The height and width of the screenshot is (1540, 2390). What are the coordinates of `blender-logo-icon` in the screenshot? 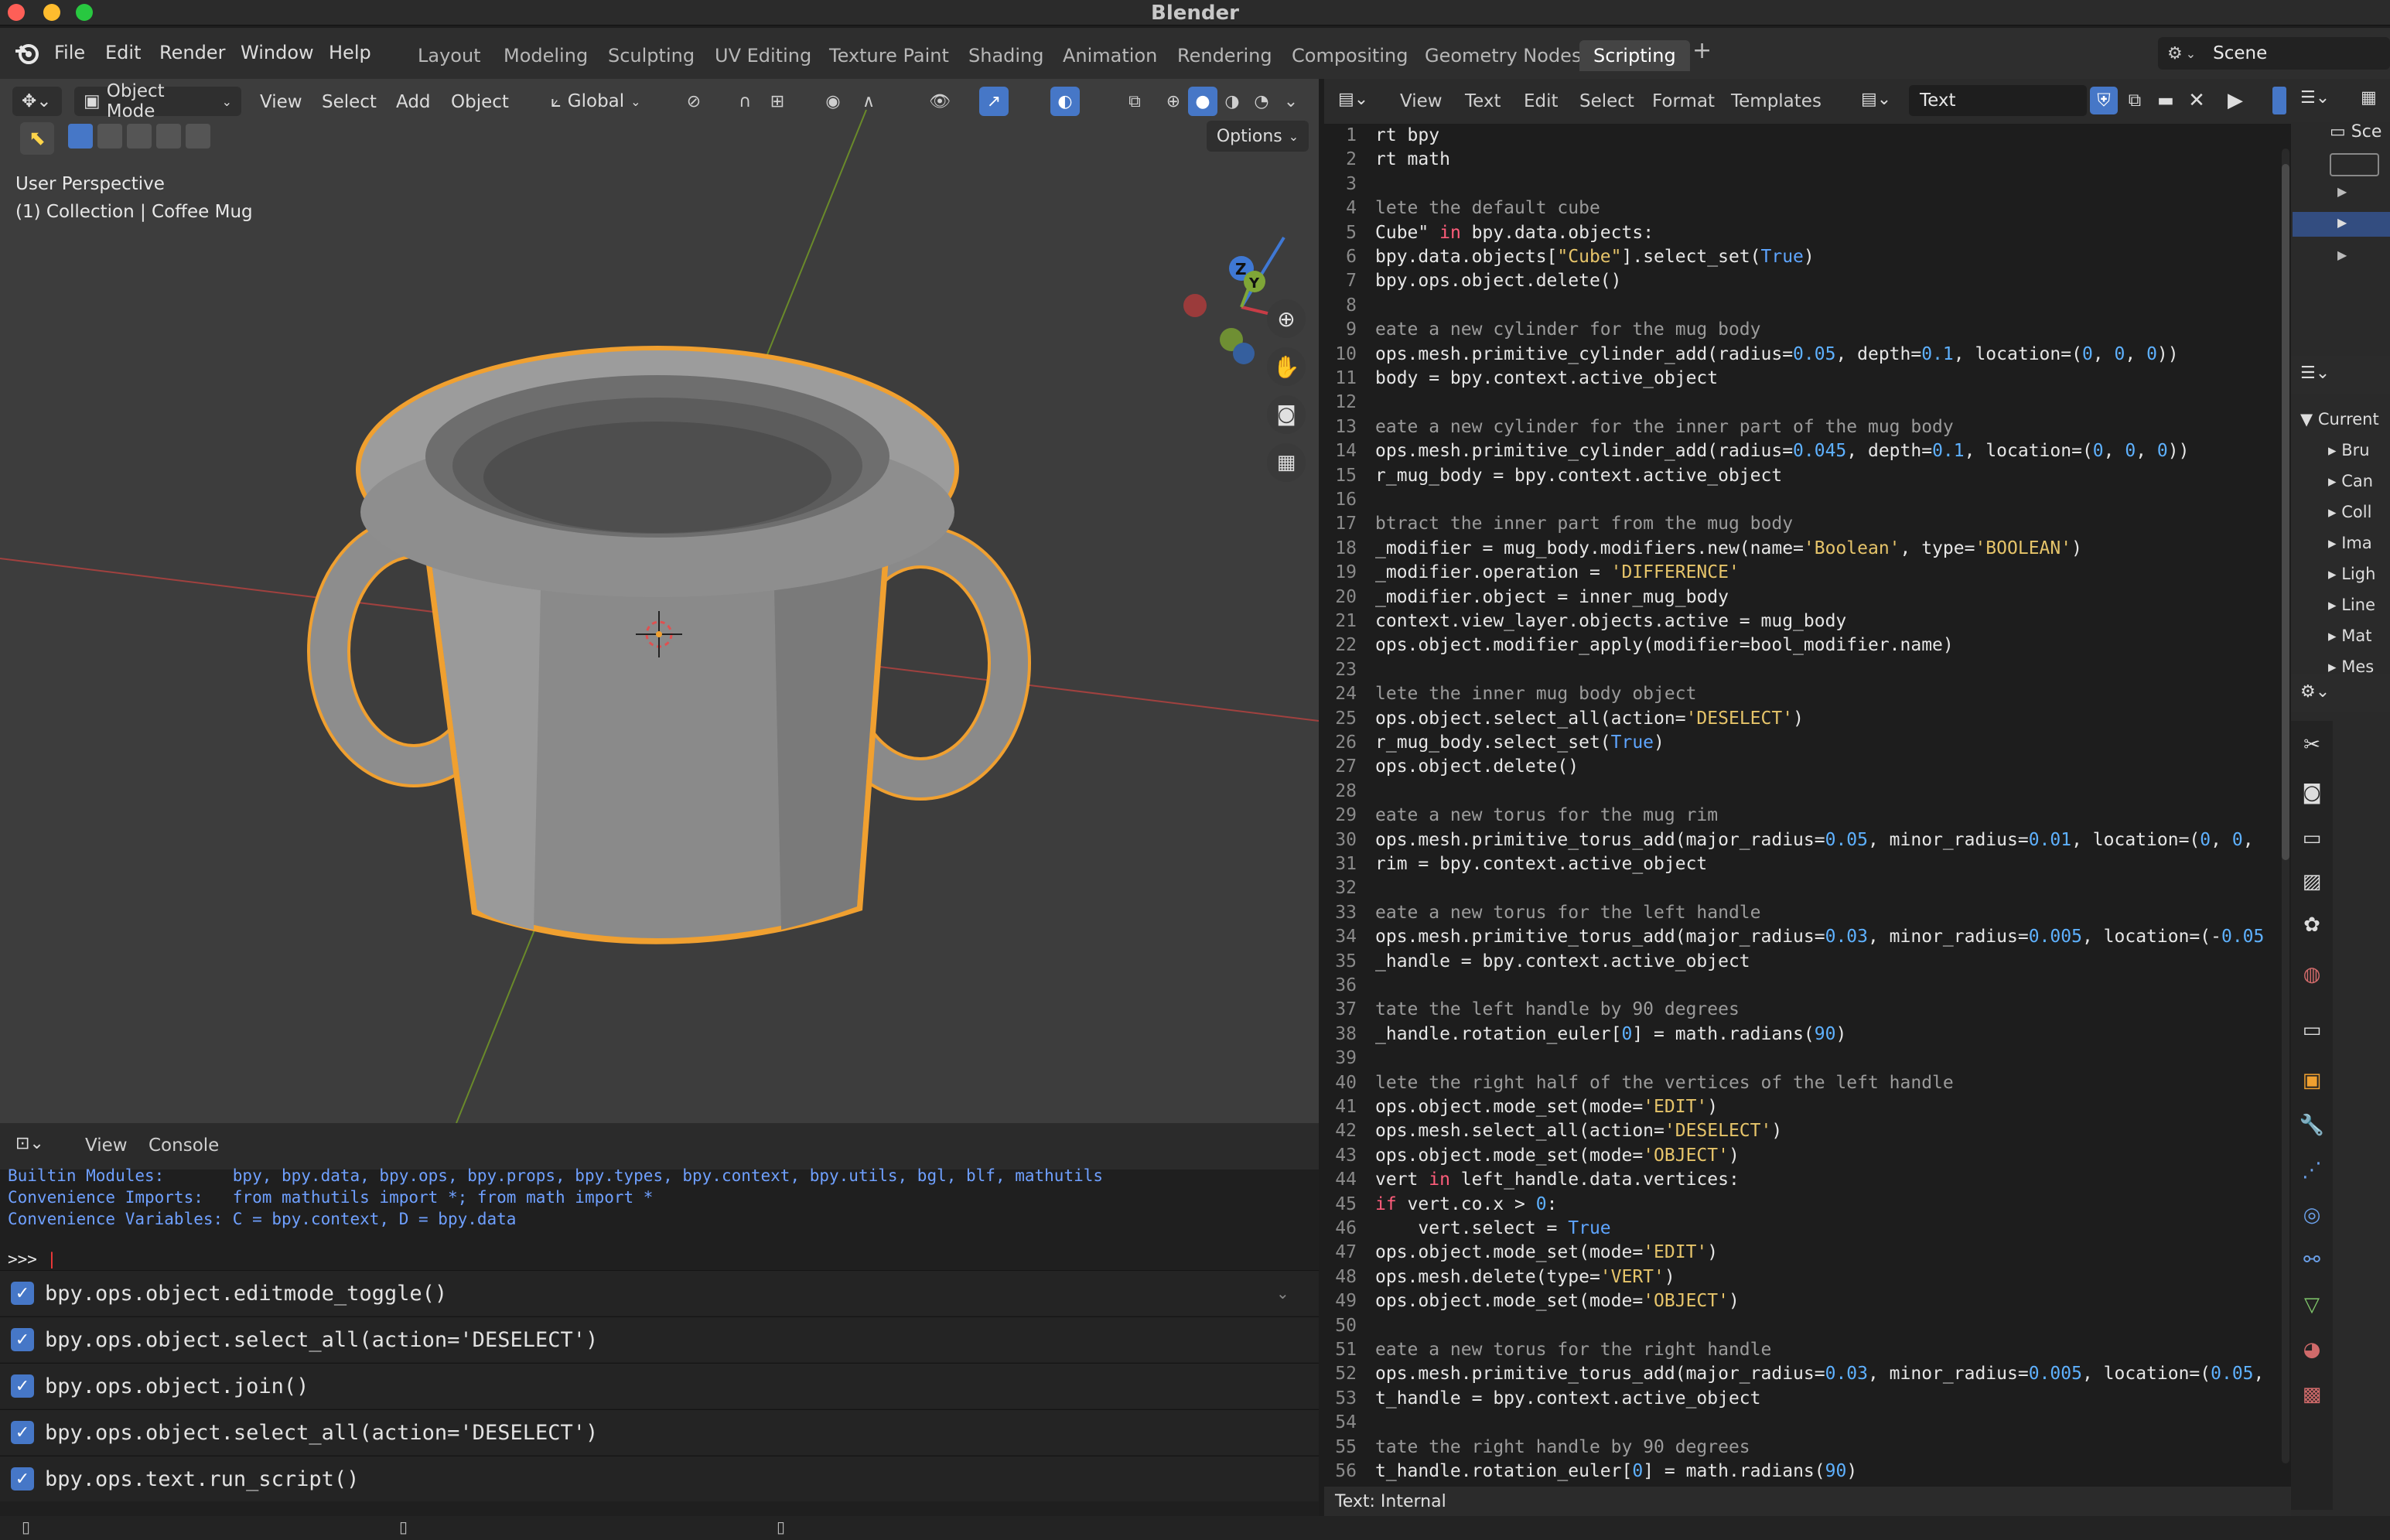 It's located at (27, 53).